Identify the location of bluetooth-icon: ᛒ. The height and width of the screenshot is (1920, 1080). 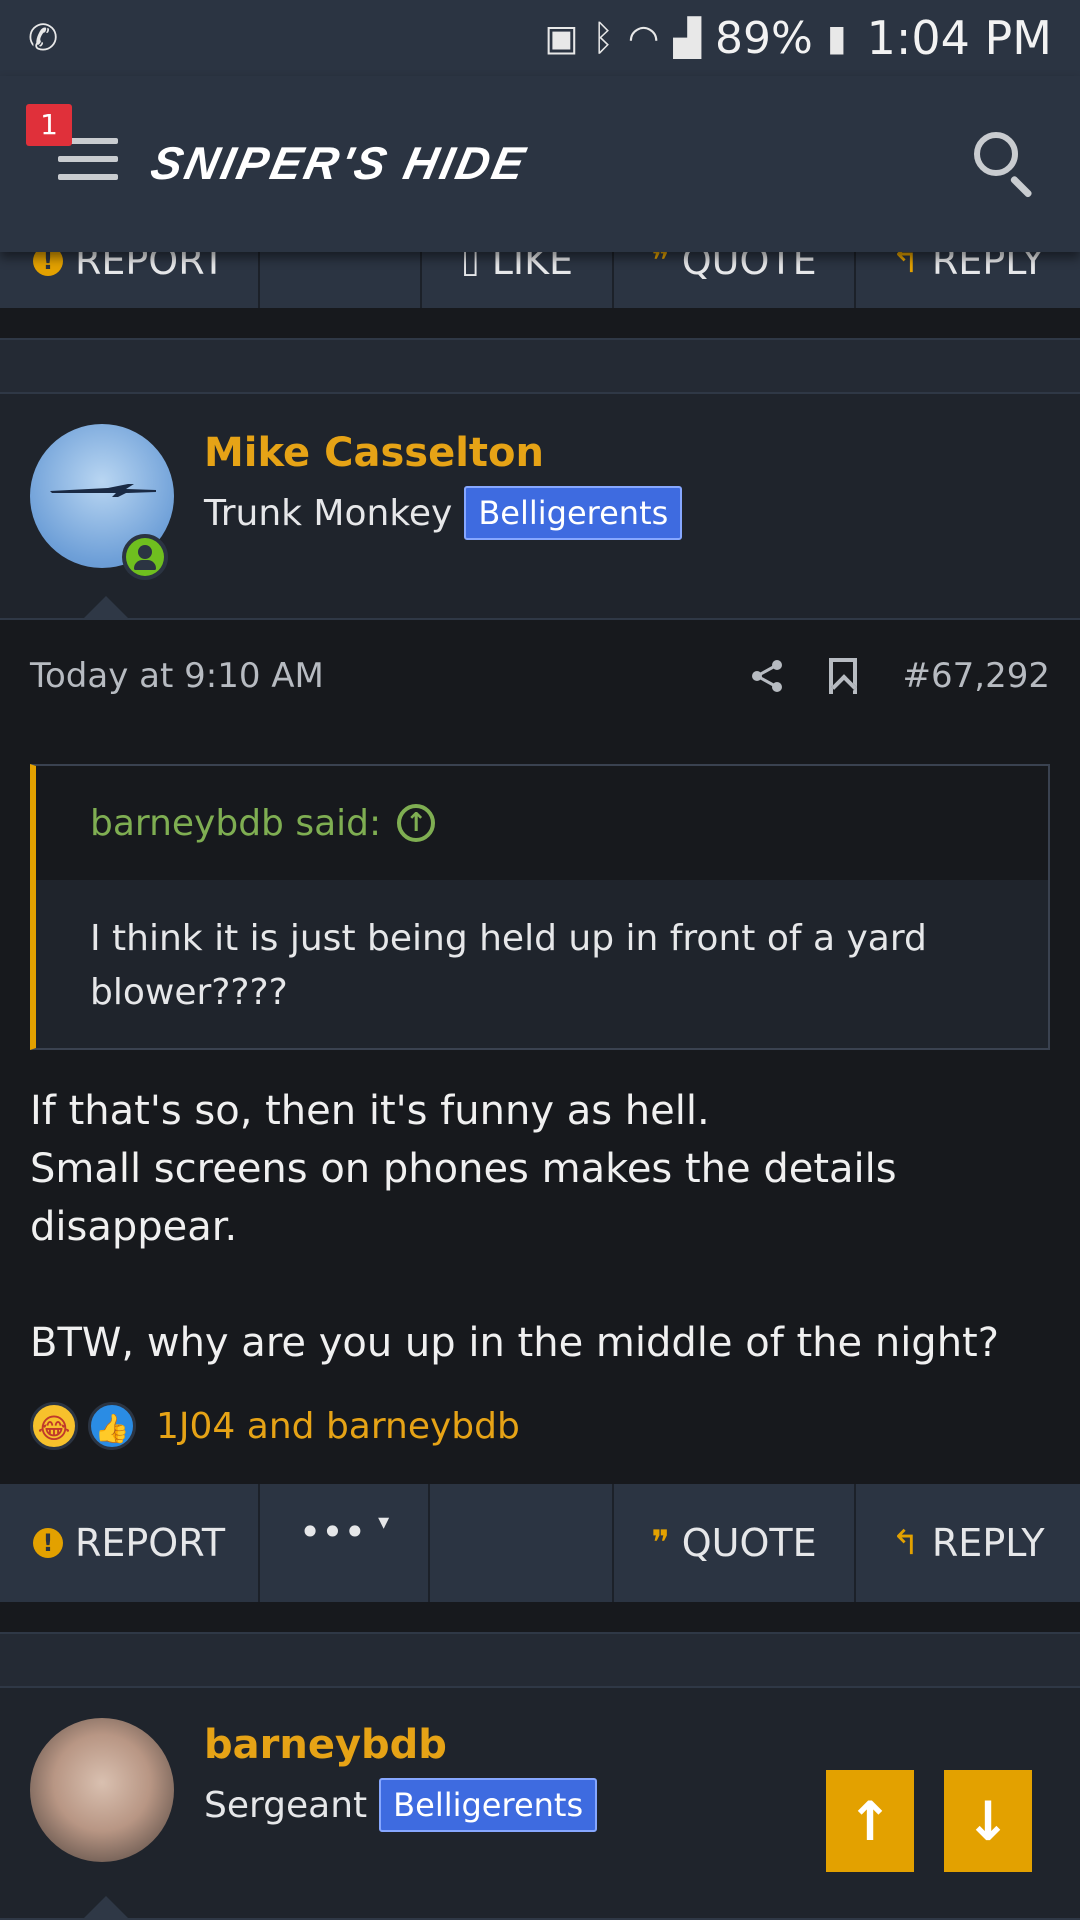
(603, 38).